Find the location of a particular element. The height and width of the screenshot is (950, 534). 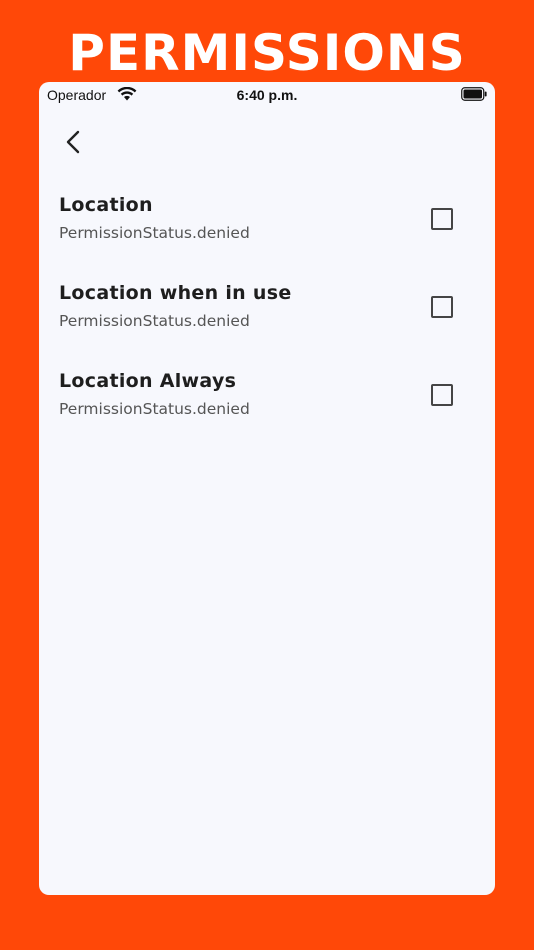

permission-title: Location when in use is located at coordinates (175, 293).